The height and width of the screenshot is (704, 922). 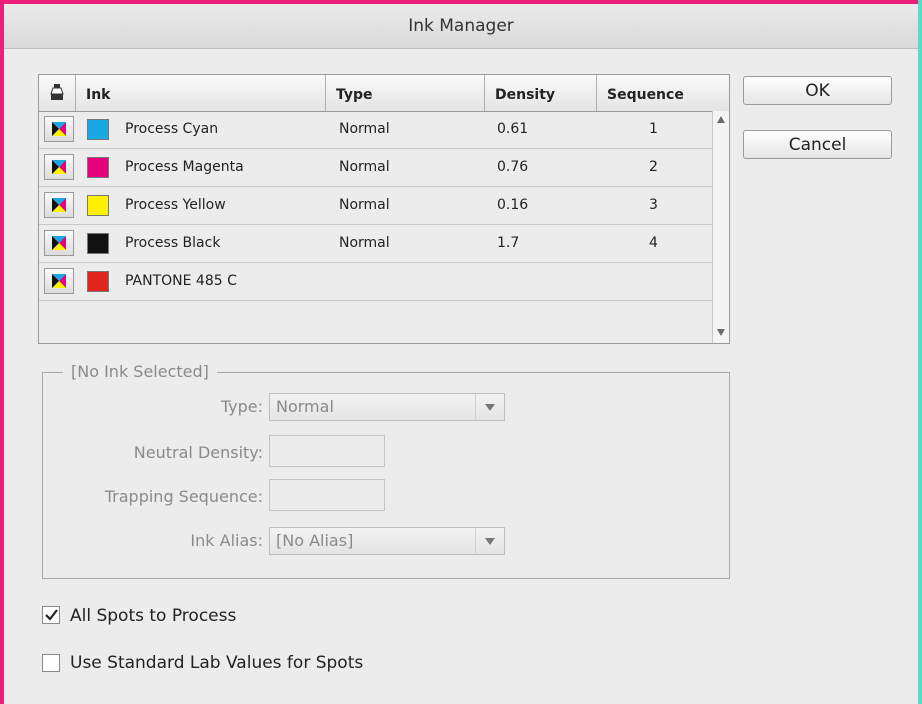 I want to click on column-header-ink: Ink, so click(x=201, y=93).